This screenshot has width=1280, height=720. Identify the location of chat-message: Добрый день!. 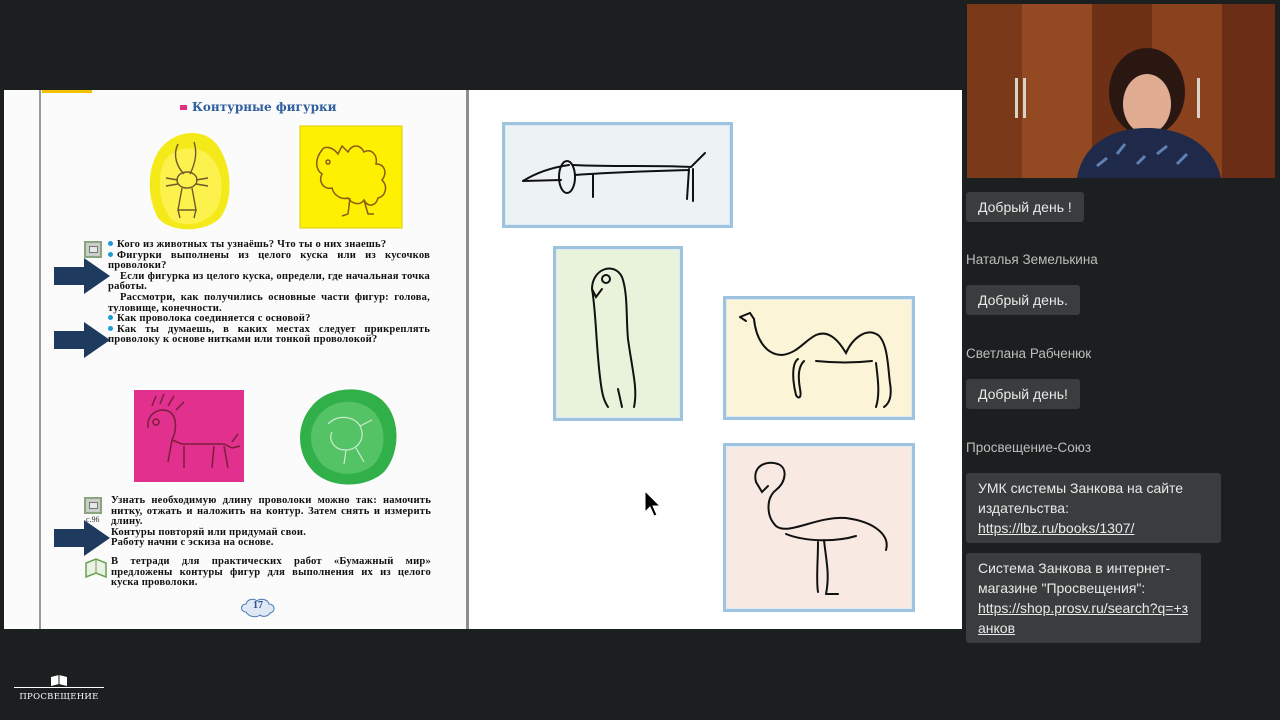
(1023, 394).